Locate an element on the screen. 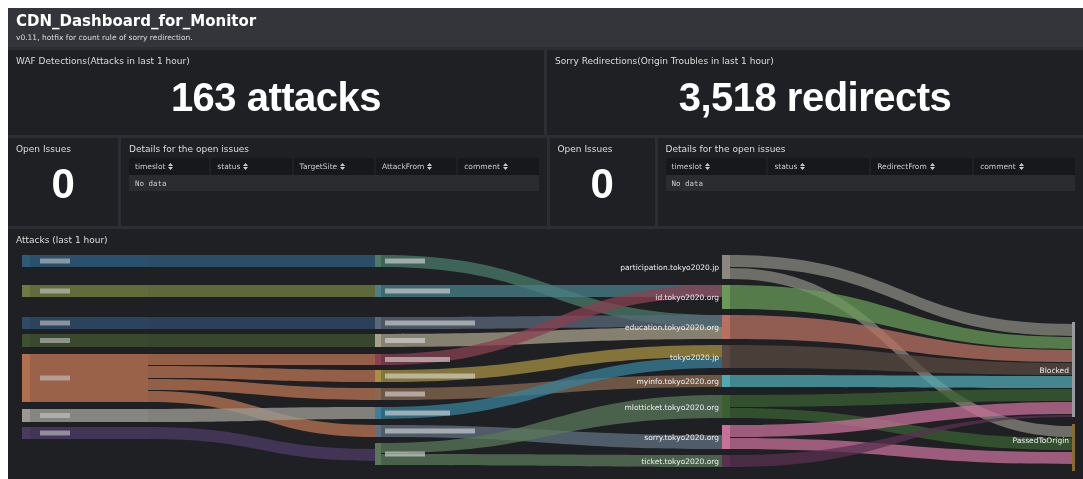 Image resolution: width=1083 pixels, height=479 pixels. panel-title: WAF Detections(Attacks in last 1 hour) is located at coordinates (103, 61).